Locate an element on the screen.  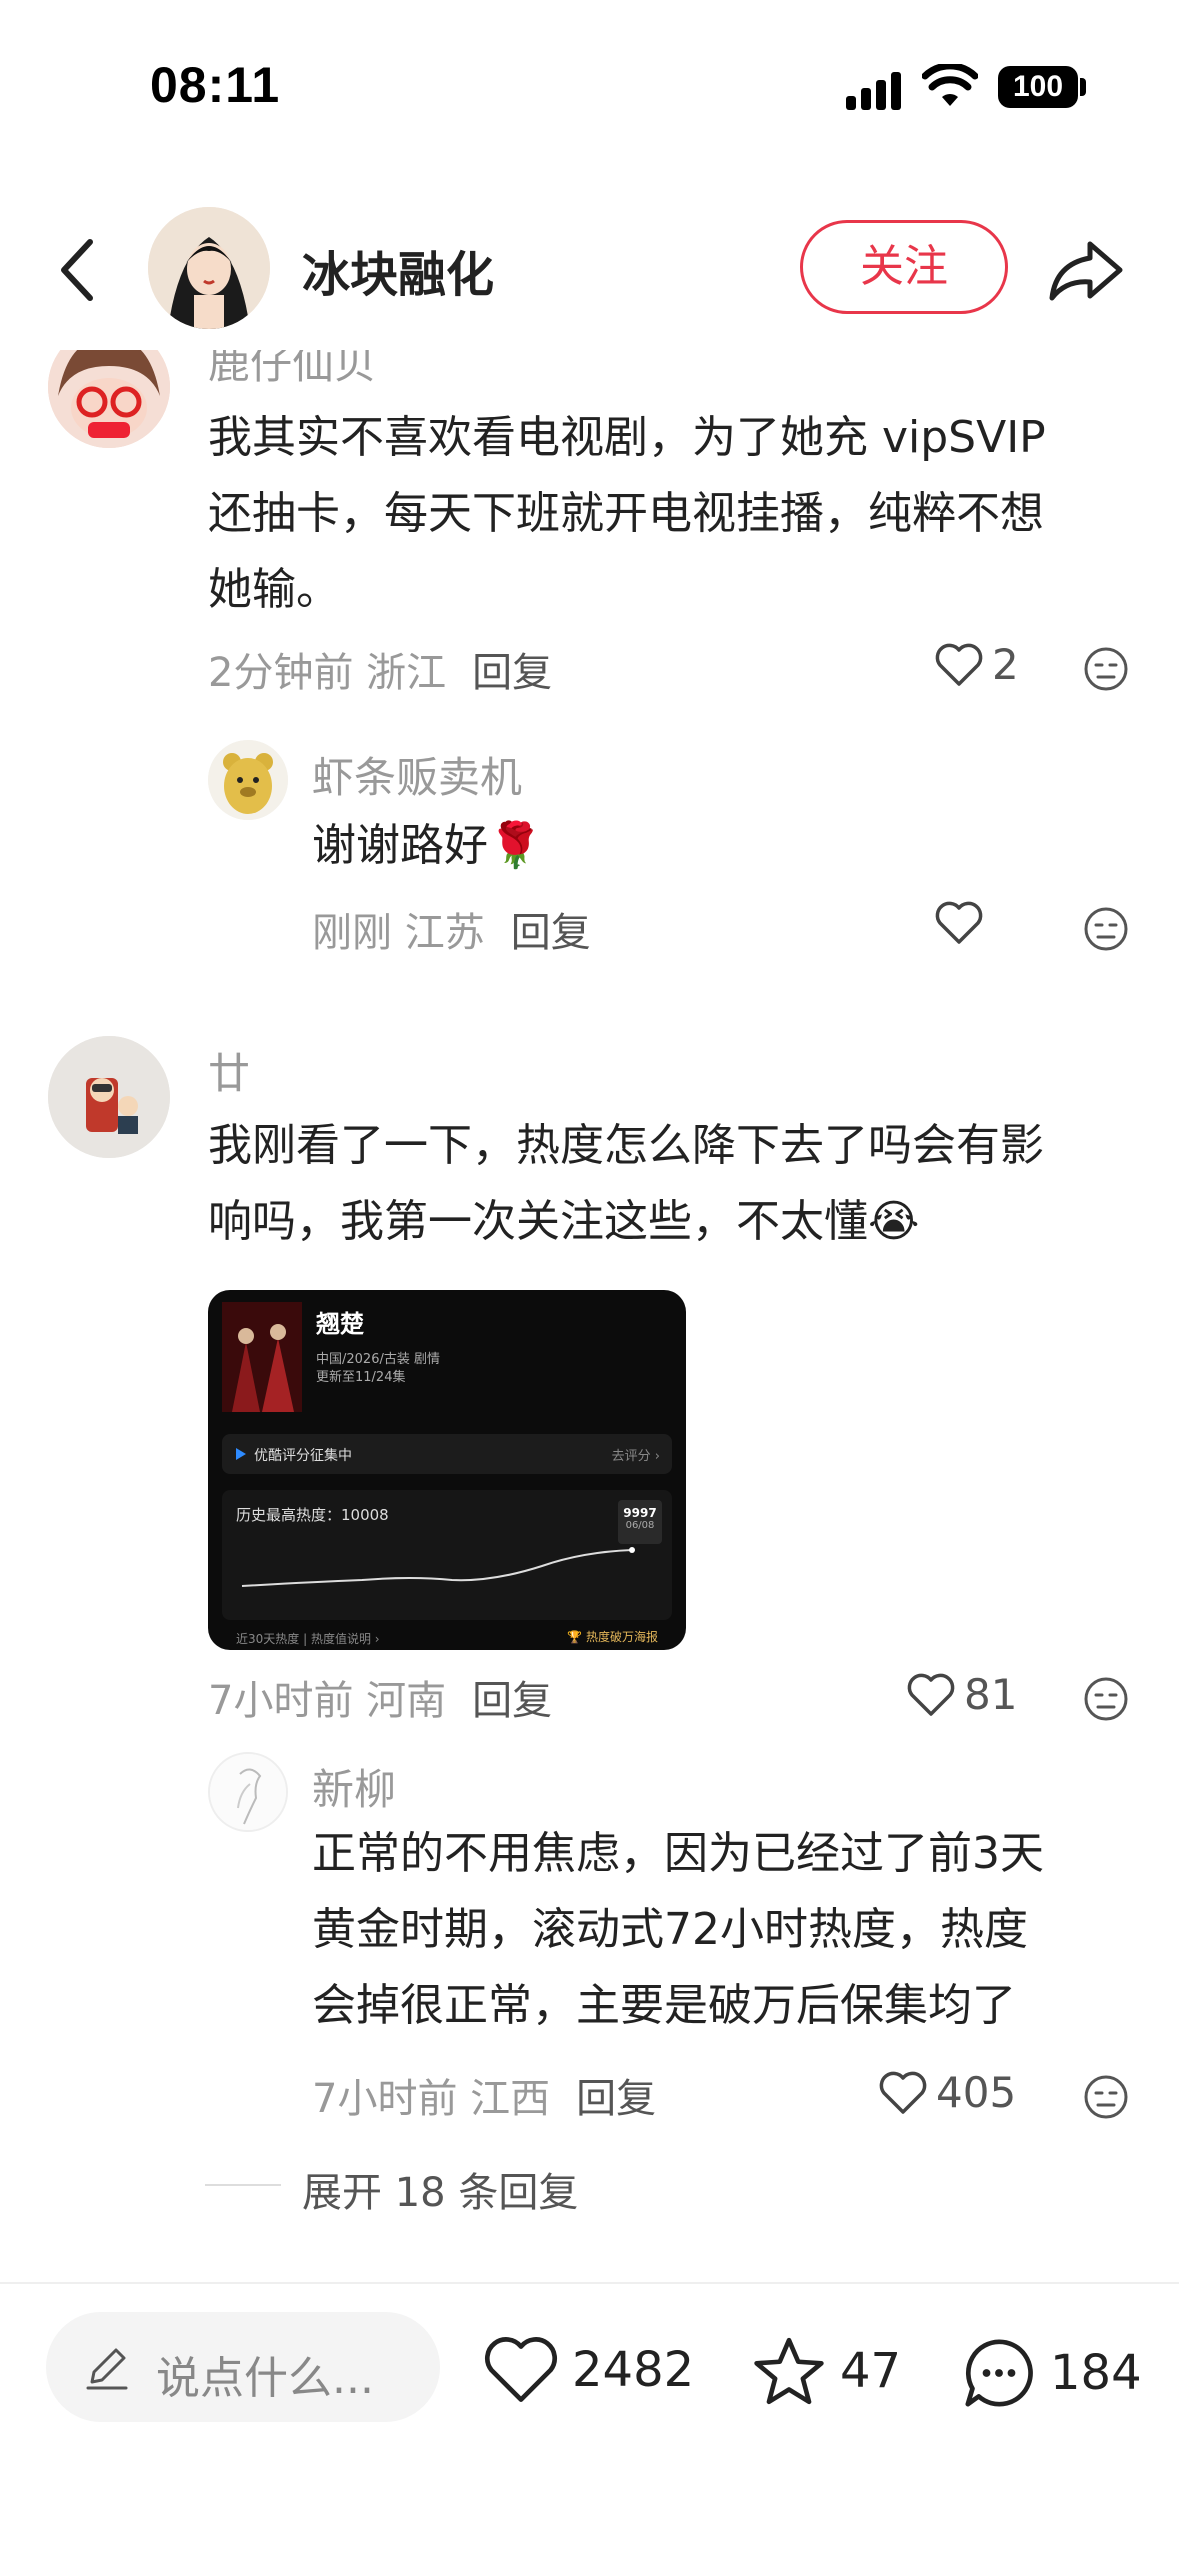
reply-username: 新柳 is located at coordinates (354, 1786).